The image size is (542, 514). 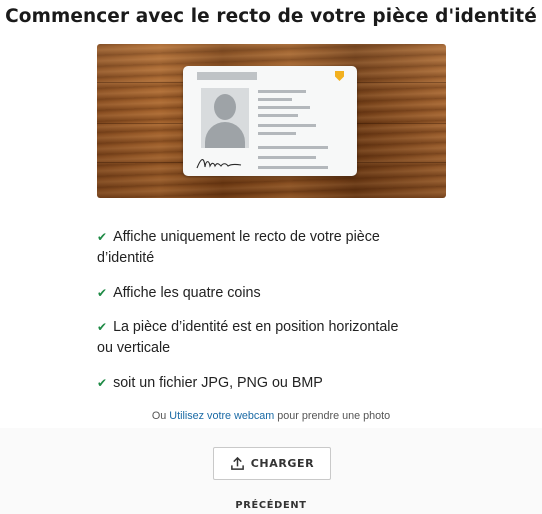 What do you see at coordinates (221, 416) in the screenshot?
I see `webcam-link: Utilisez votre webcam` at bounding box center [221, 416].